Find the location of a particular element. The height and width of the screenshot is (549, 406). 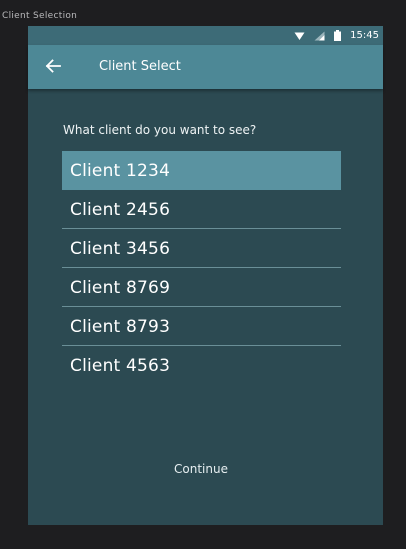

client-list-item: Client 2456 is located at coordinates (201, 209).